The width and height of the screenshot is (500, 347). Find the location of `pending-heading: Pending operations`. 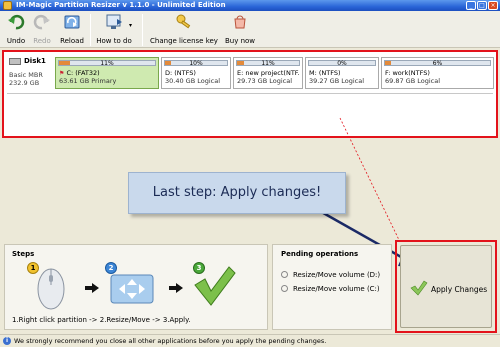

pending-heading: Pending operations is located at coordinates (320, 254).